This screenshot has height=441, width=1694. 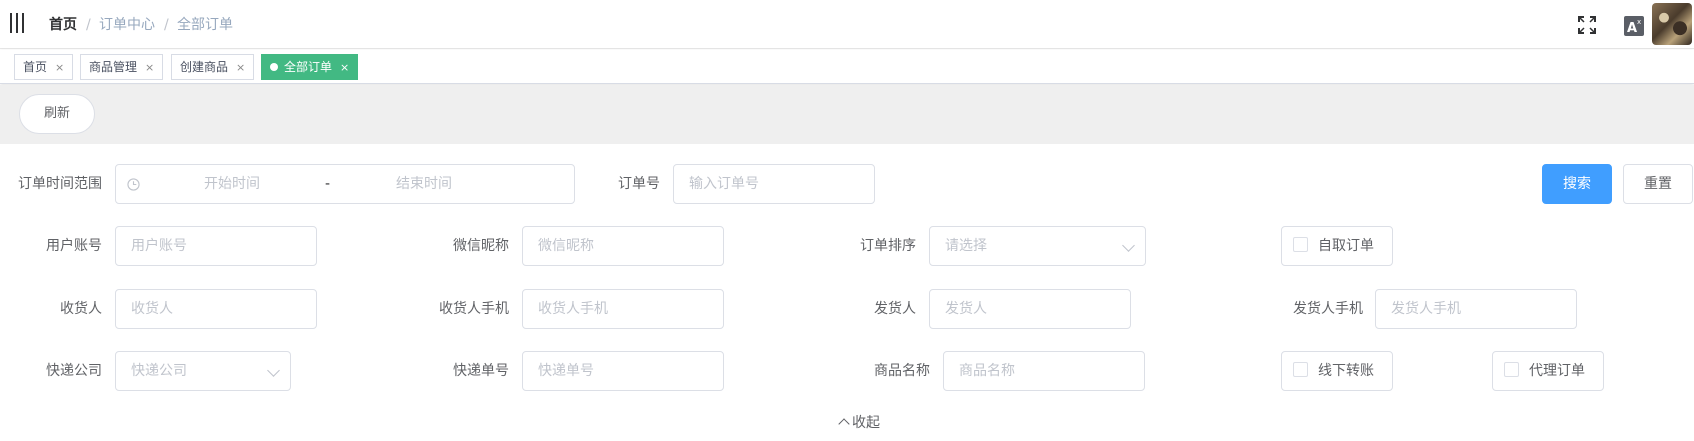 What do you see at coordinates (902, 371) in the screenshot?
I see `product-name-label: 商品名称` at bounding box center [902, 371].